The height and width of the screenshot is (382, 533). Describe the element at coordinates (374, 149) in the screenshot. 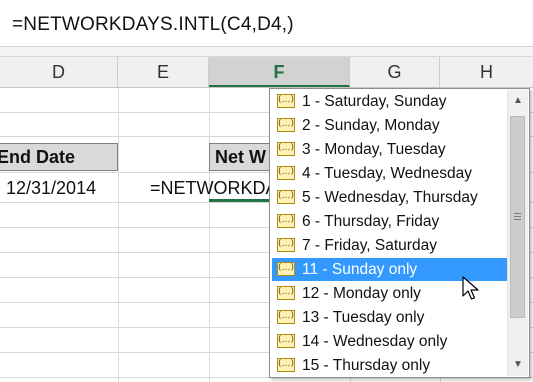

I see `dropdown-item-label: 3 - Monday, Tuesday` at that location.